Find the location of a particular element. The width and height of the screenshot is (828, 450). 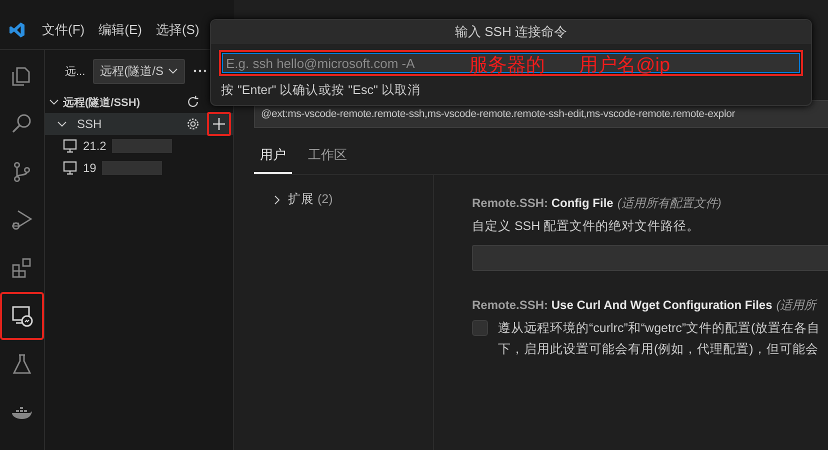

refresh-icon is located at coordinates (193, 102).